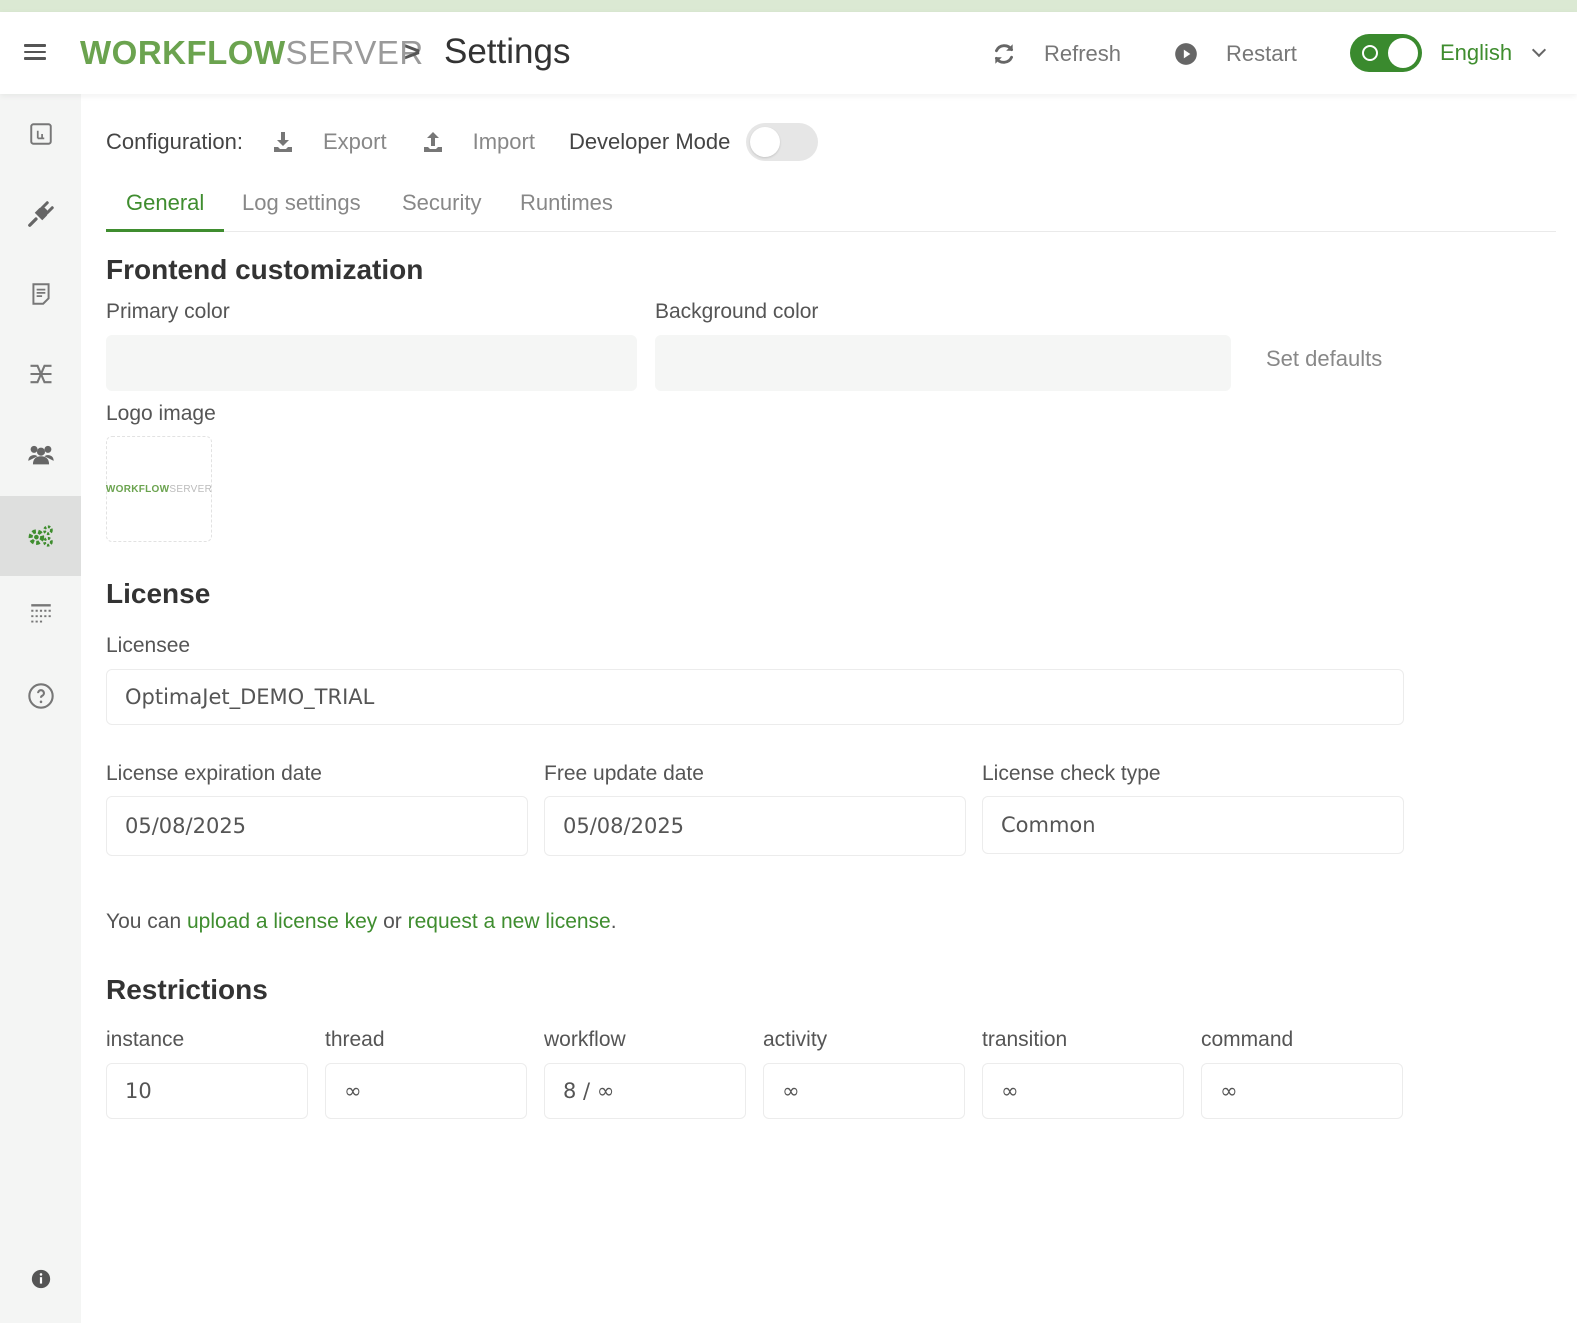  Describe the element at coordinates (1370, 53) in the screenshot. I see `sun-icon` at that location.